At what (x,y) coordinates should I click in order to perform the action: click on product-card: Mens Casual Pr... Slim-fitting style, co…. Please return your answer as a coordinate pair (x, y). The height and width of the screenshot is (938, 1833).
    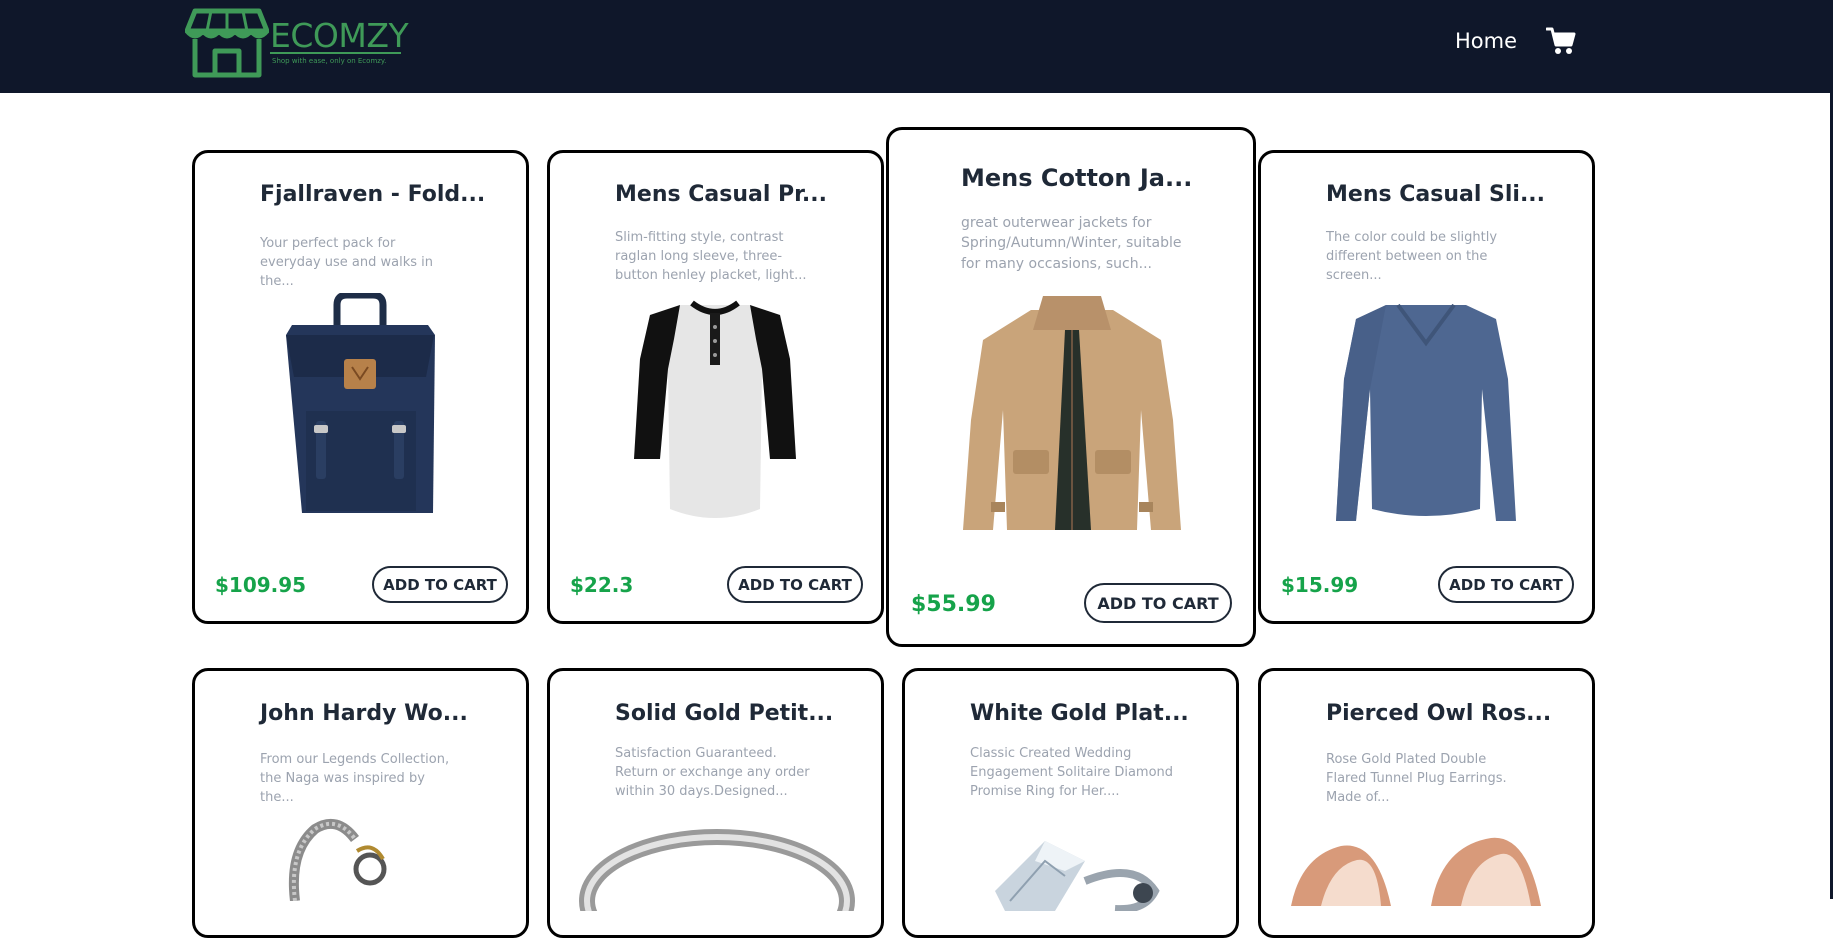
    Looking at the image, I should click on (715, 387).